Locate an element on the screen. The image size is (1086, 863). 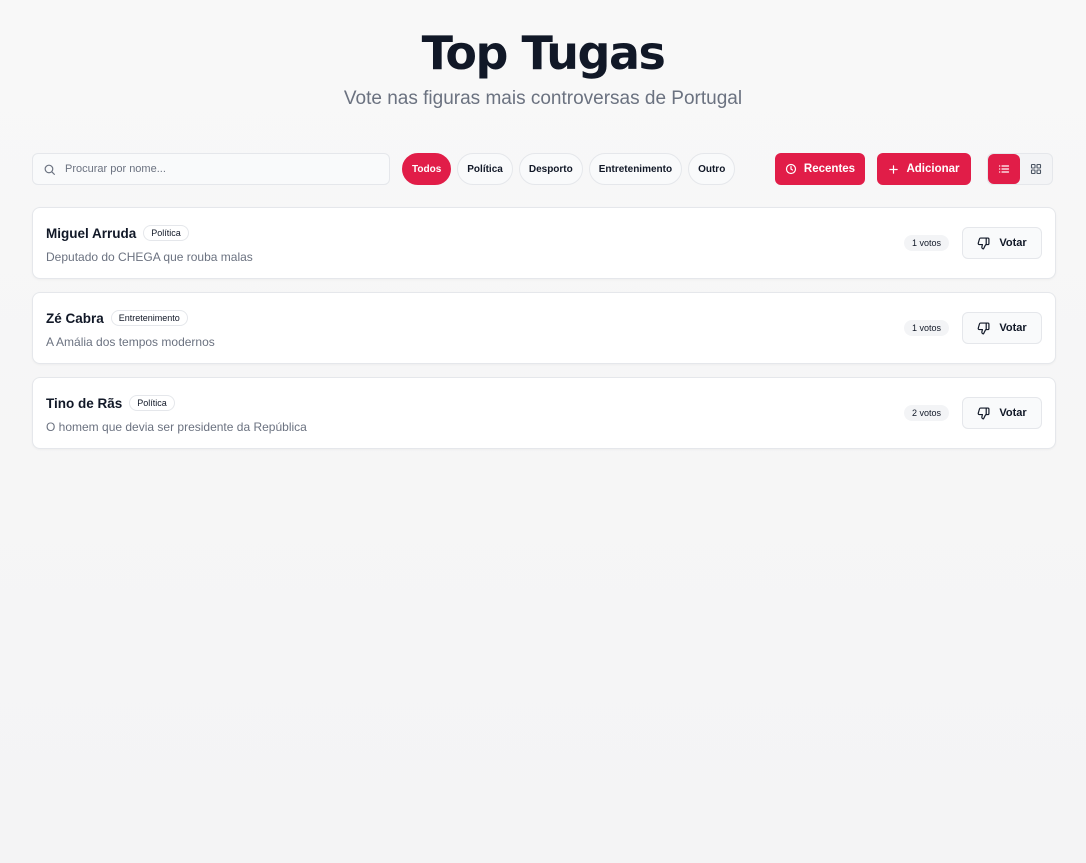
list-icon is located at coordinates (1004, 169).